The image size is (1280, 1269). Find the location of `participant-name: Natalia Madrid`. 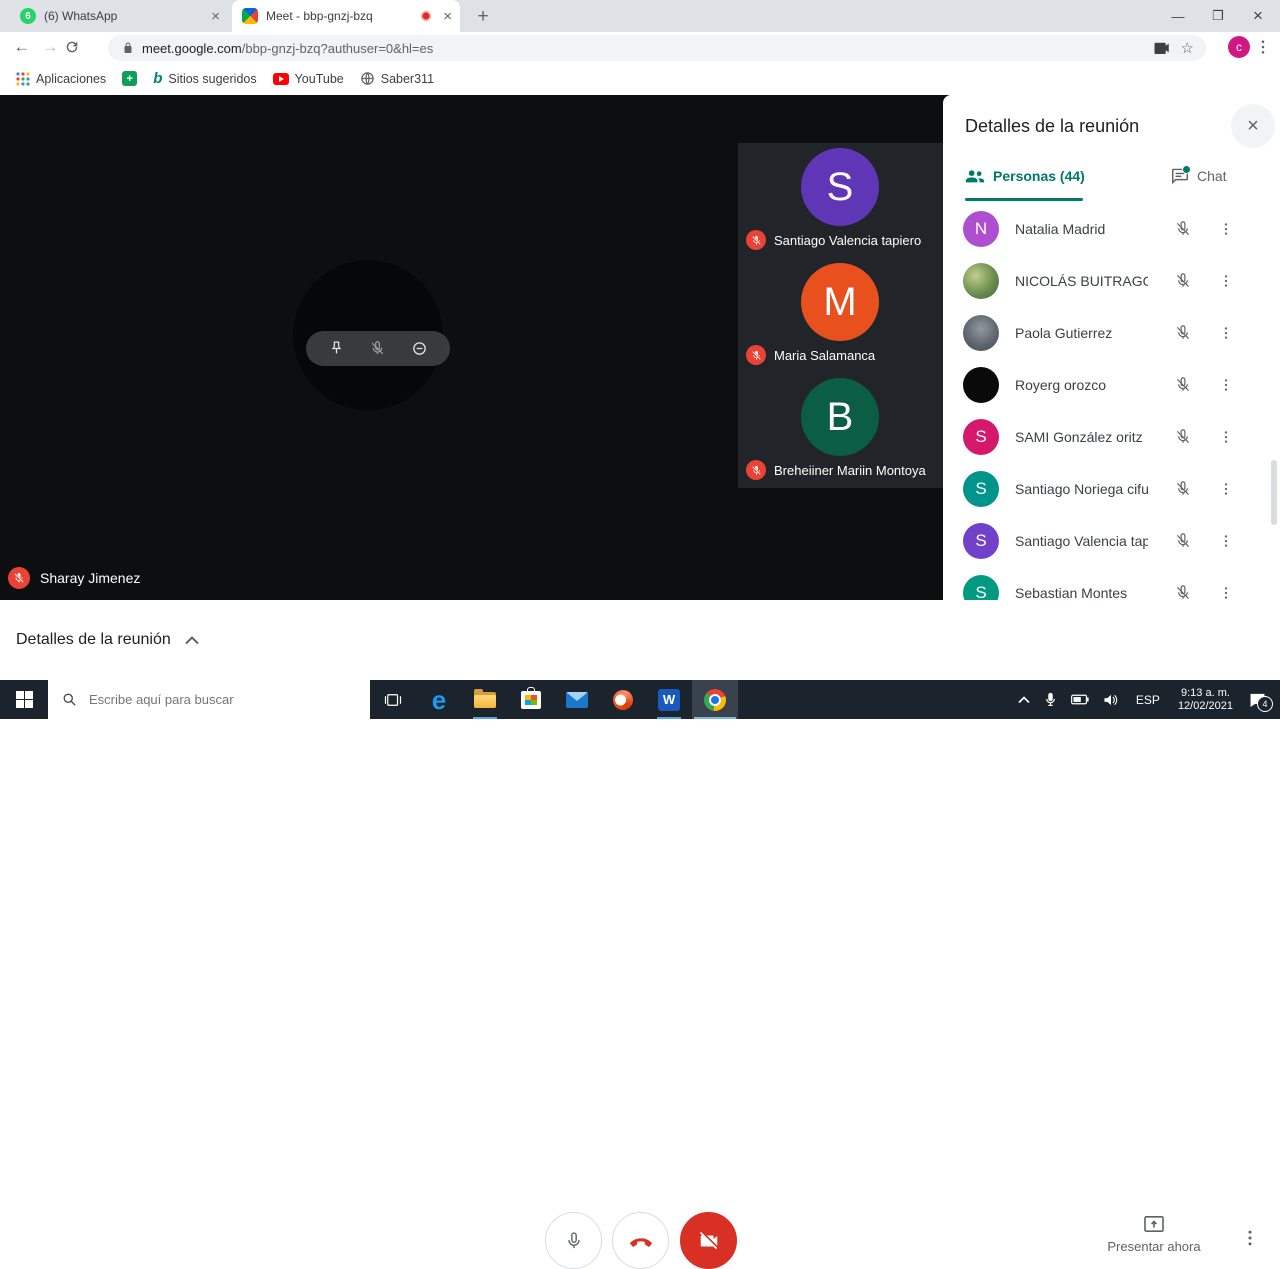

participant-name: Natalia Madrid is located at coordinates (1060, 229).